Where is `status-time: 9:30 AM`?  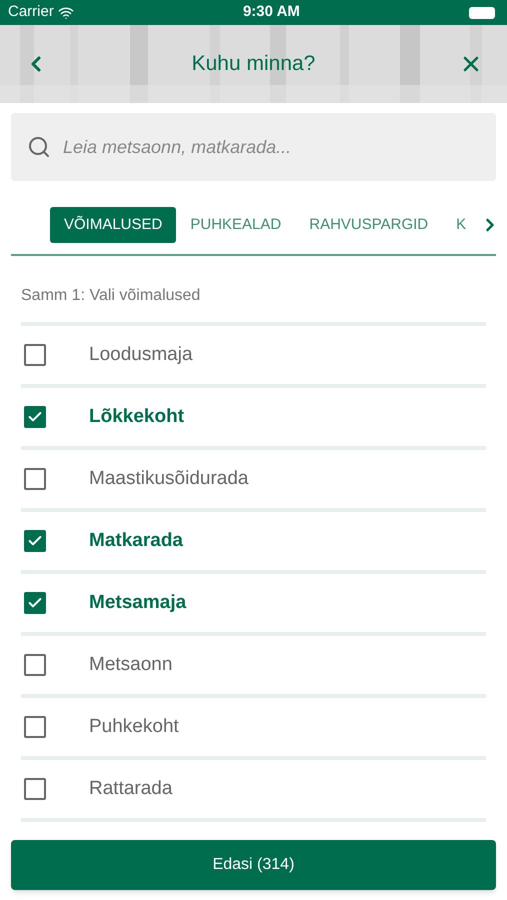
status-time: 9:30 AM is located at coordinates (271, 12).